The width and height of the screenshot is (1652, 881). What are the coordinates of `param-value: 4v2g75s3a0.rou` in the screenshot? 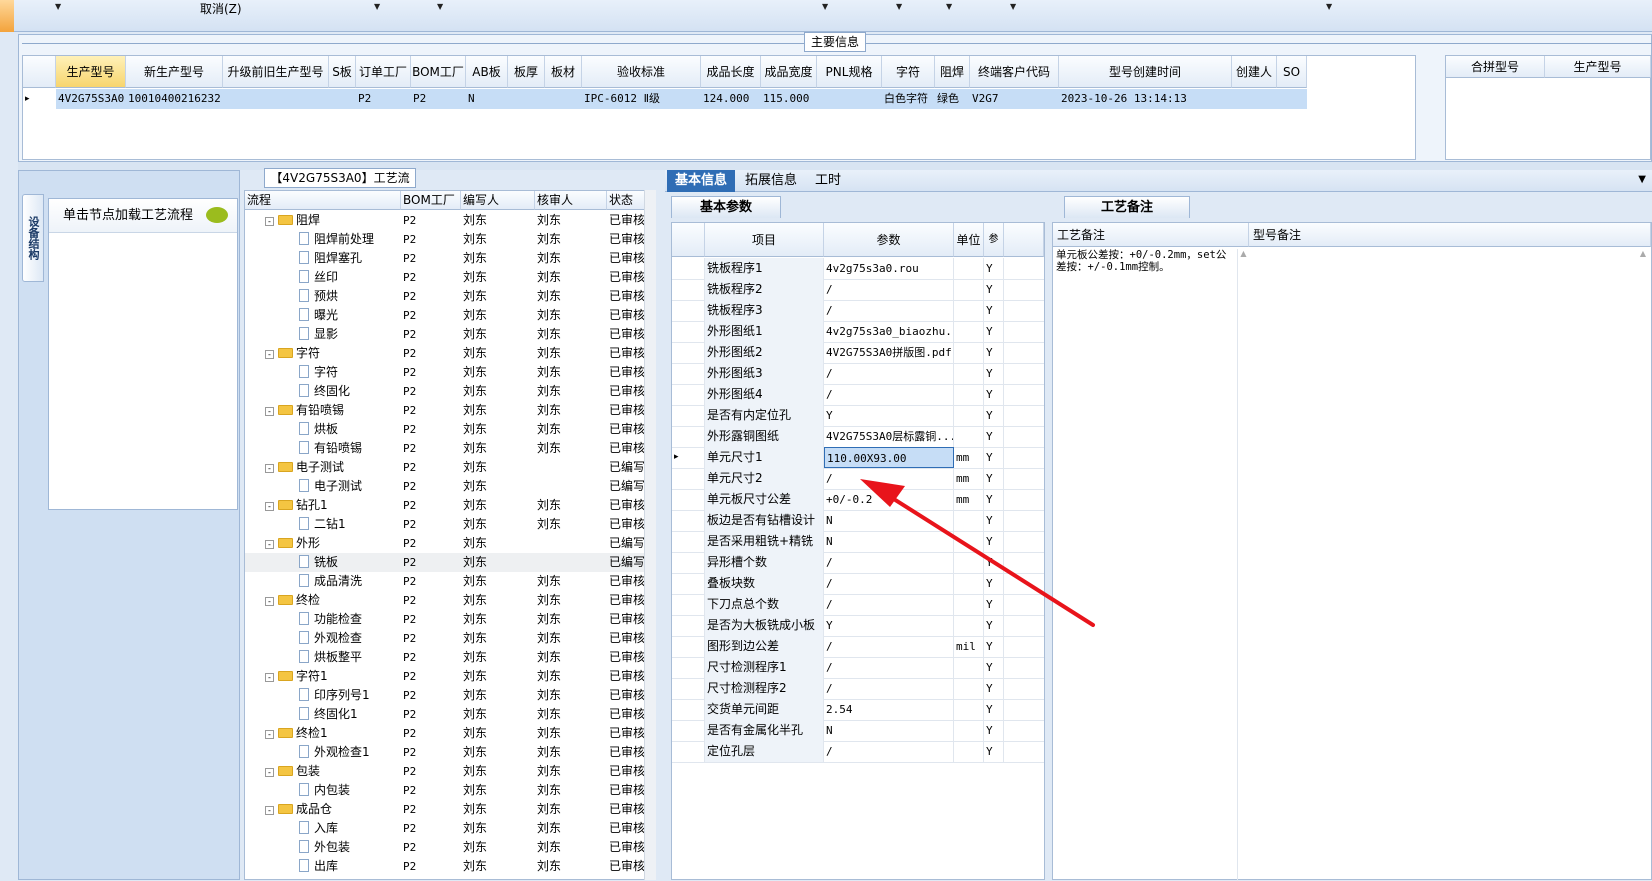 It's located at (889, 268).